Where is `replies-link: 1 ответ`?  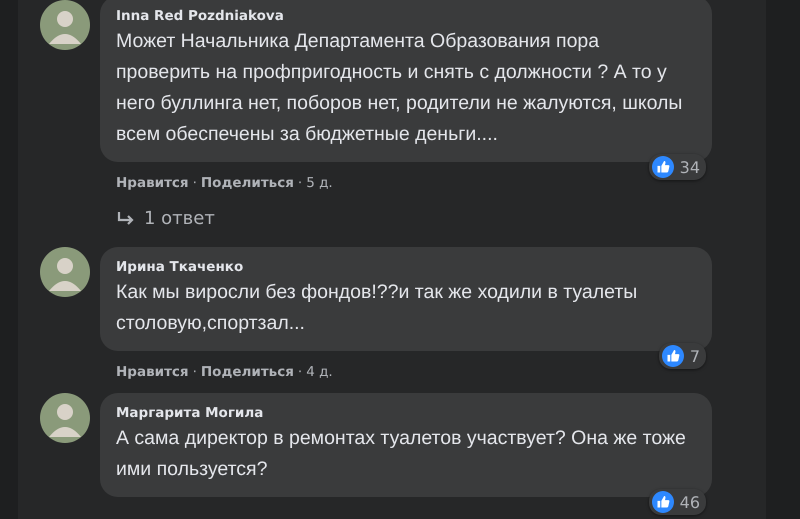 replies-link: 1 ответ is located at coordinates (165, 218).